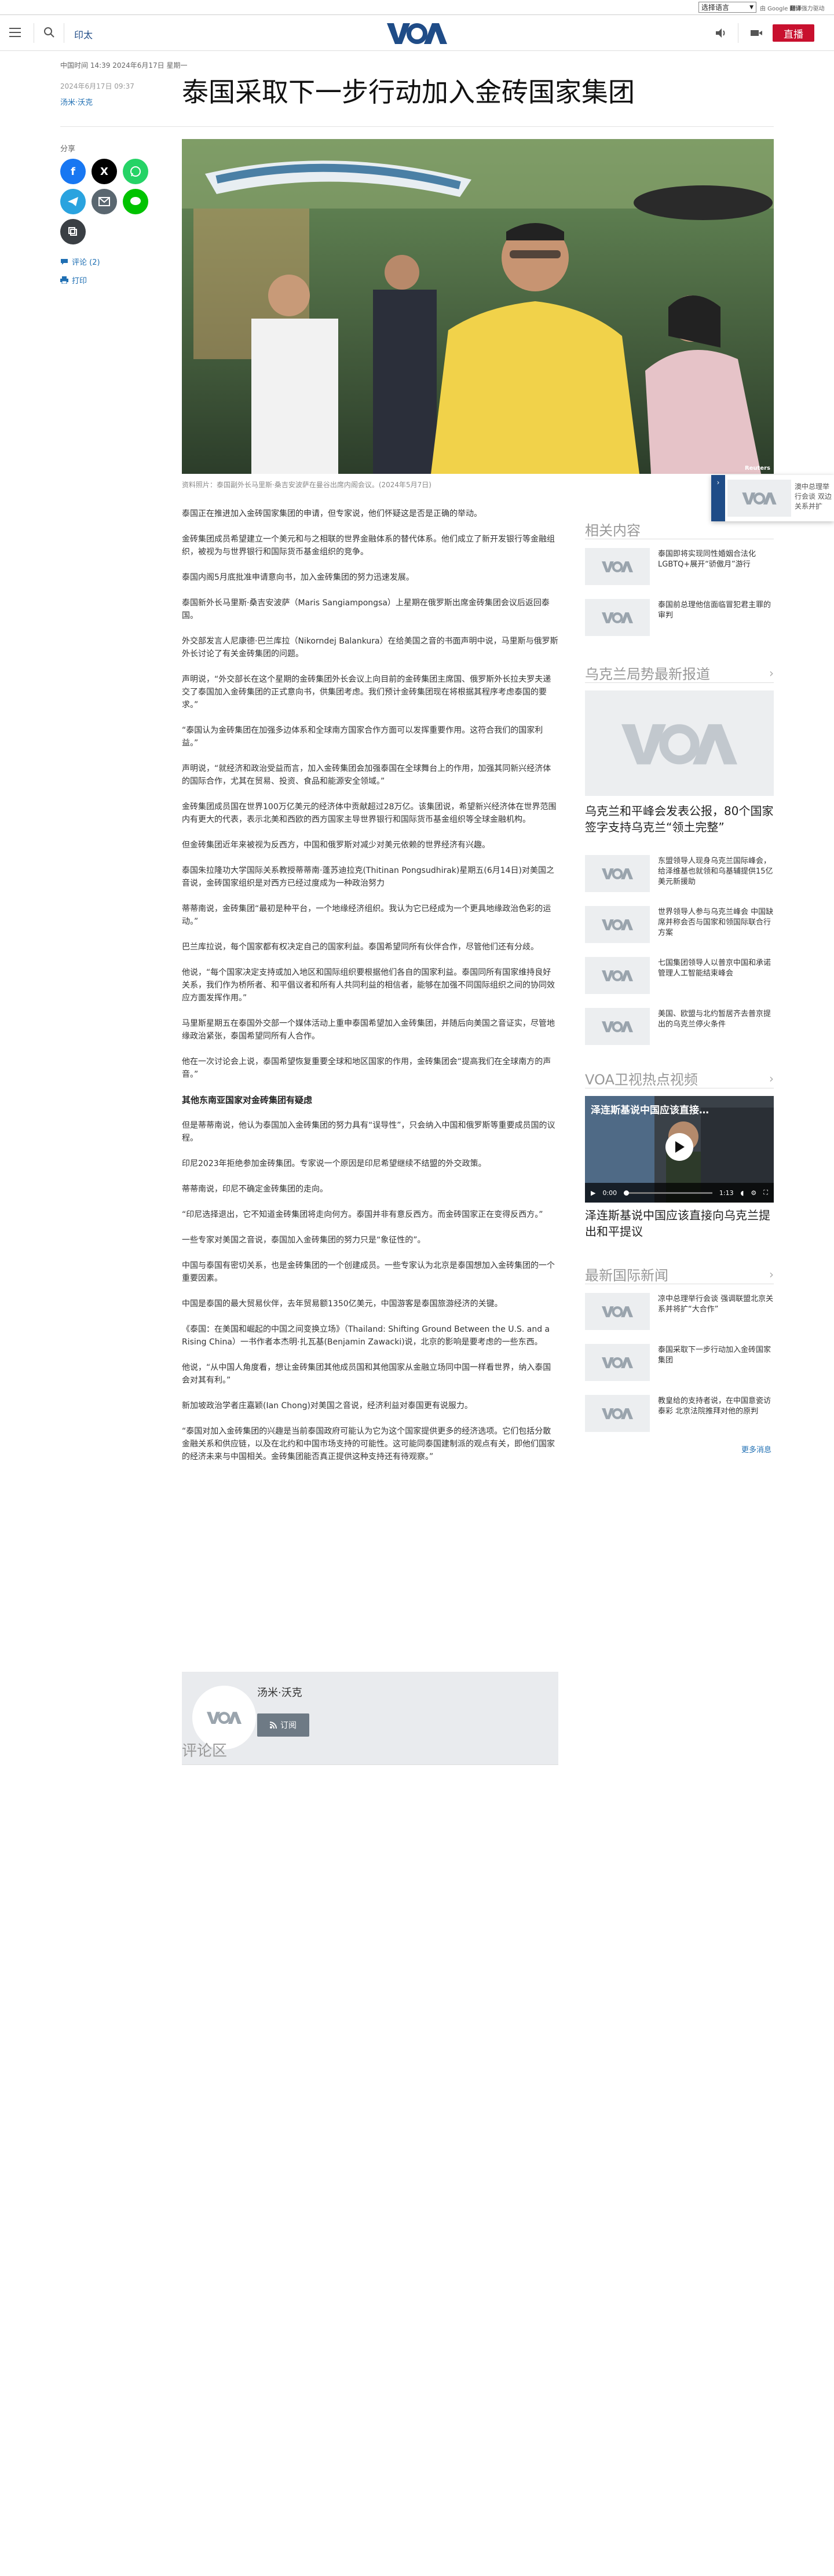 This screenshot has width=834, height=2576. I want to click on list-item: 教皇给的支持者说，在中国意瓷访泰彩 北京法院推拜对他的原判, so click(679, 1417).